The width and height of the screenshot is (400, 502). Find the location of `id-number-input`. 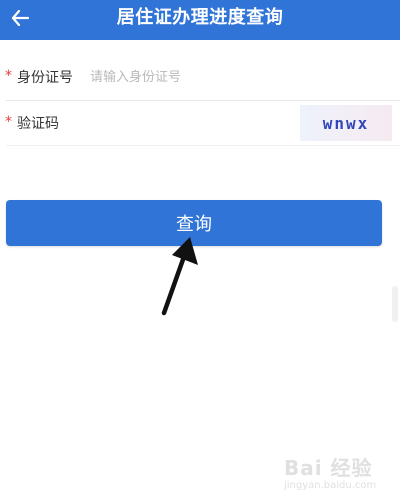

id-number-input is located at coordinates (235, 77).